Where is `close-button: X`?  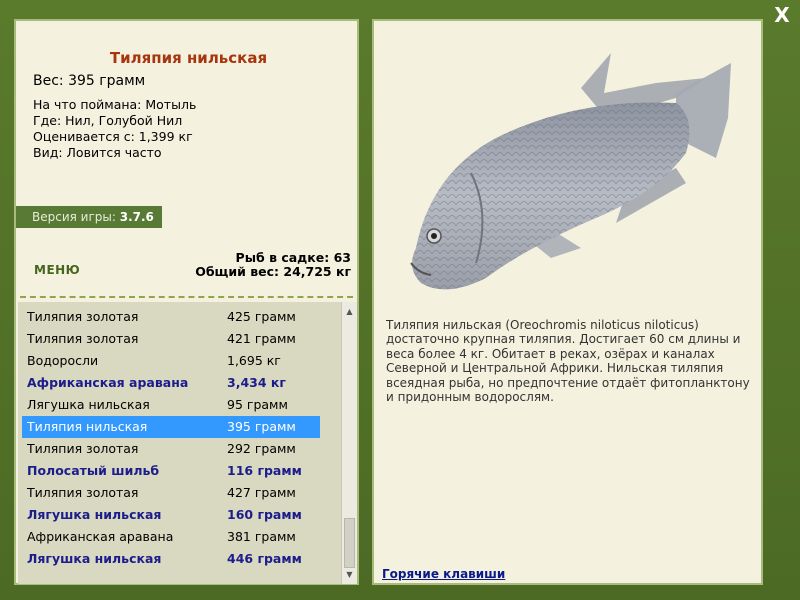 close-button: X is located at coordinates (782, 15).